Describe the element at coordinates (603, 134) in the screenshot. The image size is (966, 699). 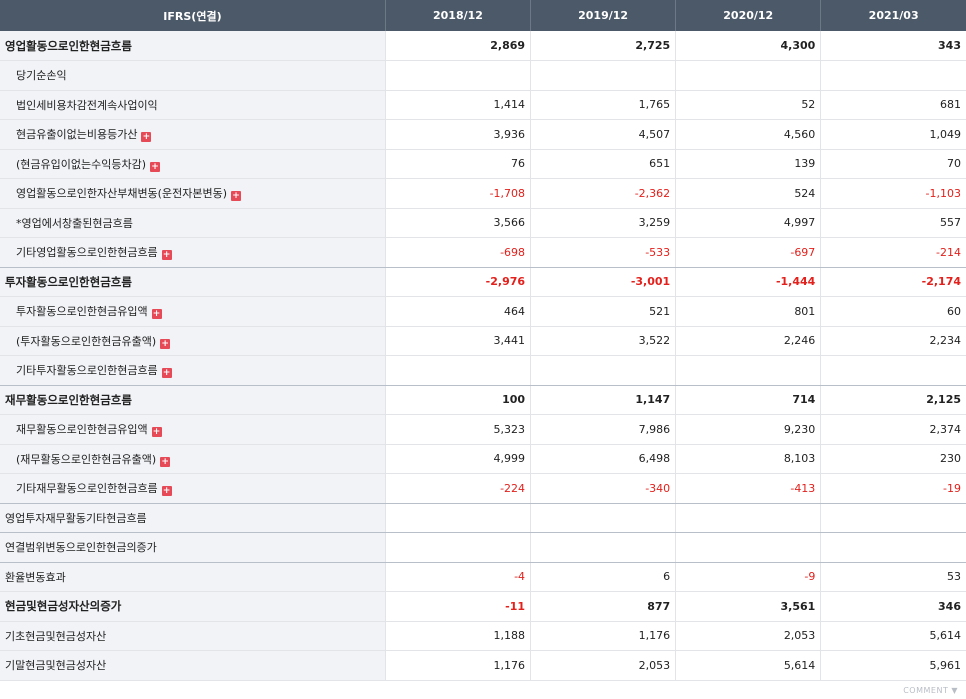
I see `value-cell: 4,507` at that location.